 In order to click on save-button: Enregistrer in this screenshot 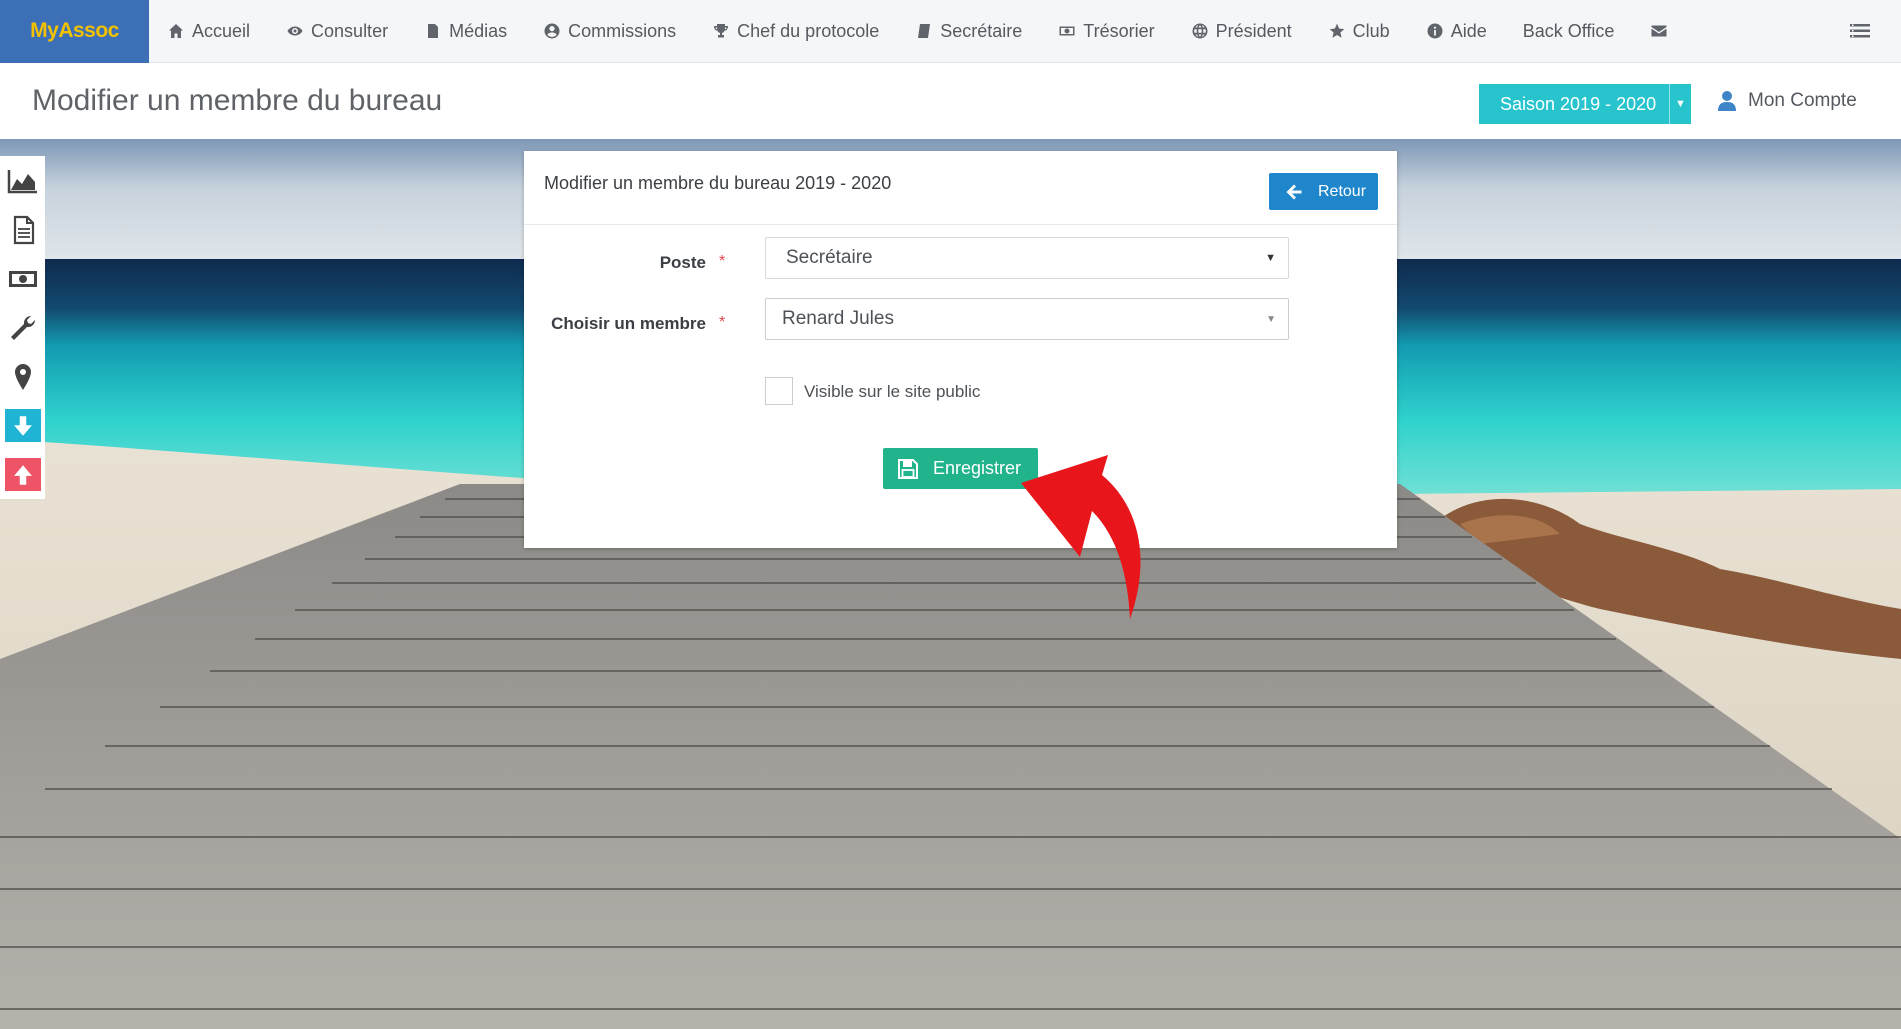, I will do `click(960, 468)`.